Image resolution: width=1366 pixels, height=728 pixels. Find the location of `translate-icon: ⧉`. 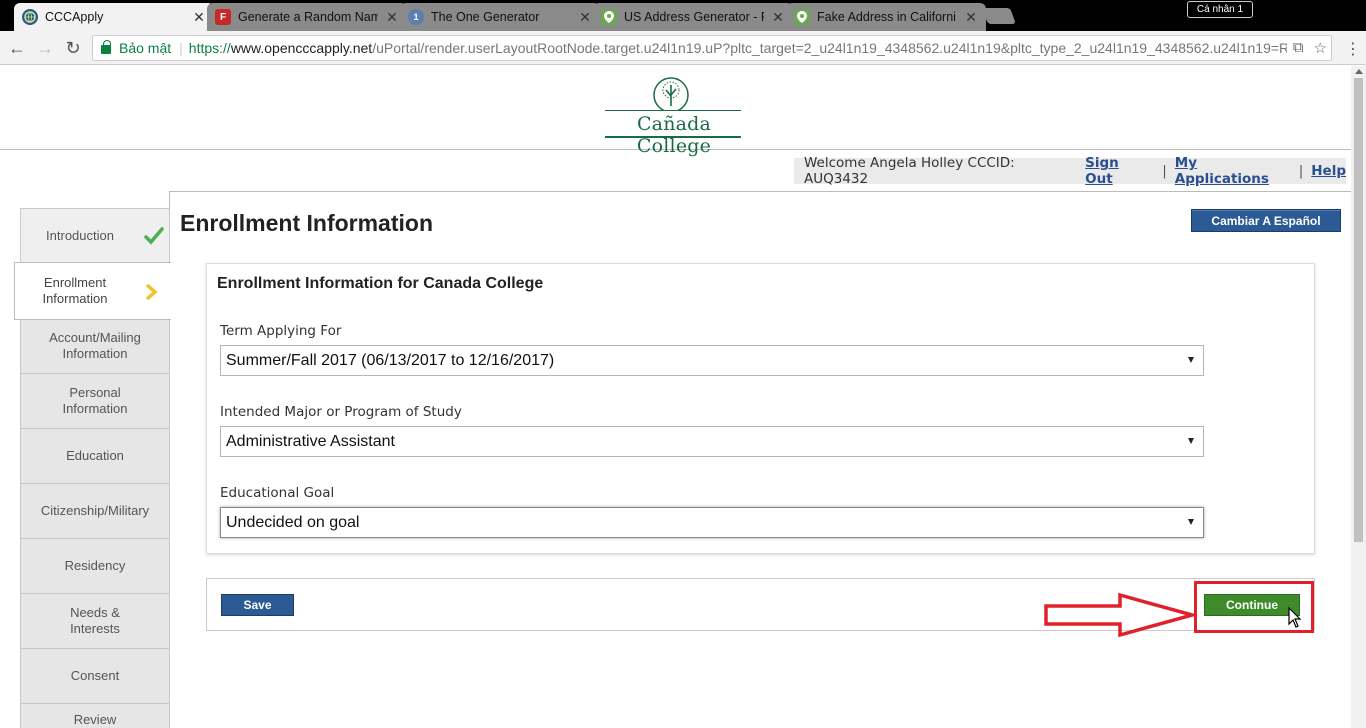

translate-icon: ⧉ is located at coordinates (1298, 48).